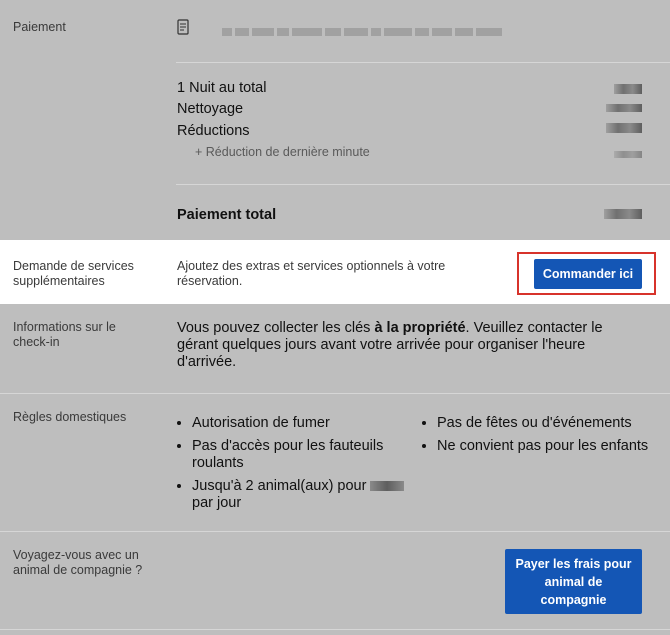 The image size is (670, 635). I want to click on extra-services-label: Demande de services supplémentaires, so click(73, 273).